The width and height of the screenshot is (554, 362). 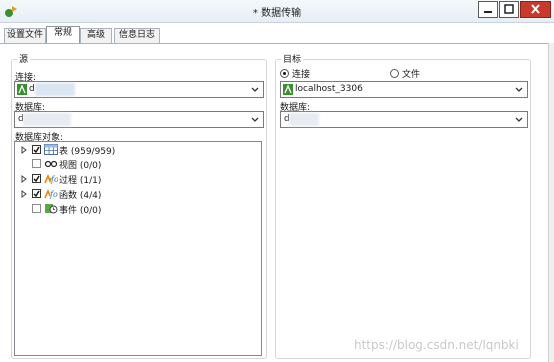 I want to click on minimize-button, so click(x=488, y=9).